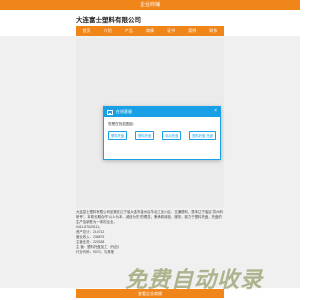  I want to click on nav-item-products: 产品, so click(129, 31).